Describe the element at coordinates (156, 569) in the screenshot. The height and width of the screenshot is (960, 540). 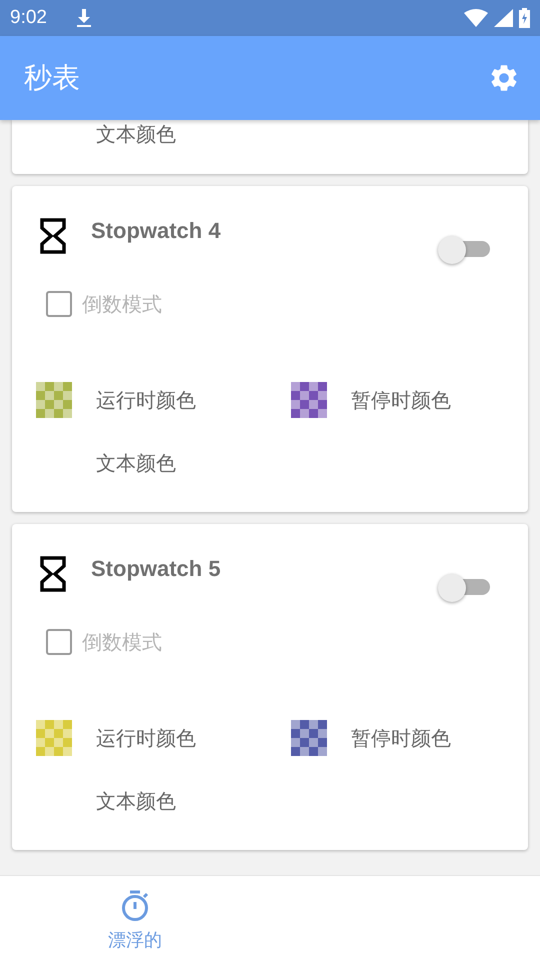
I see `stopwatch-name: Stopwatch 5` at that location.